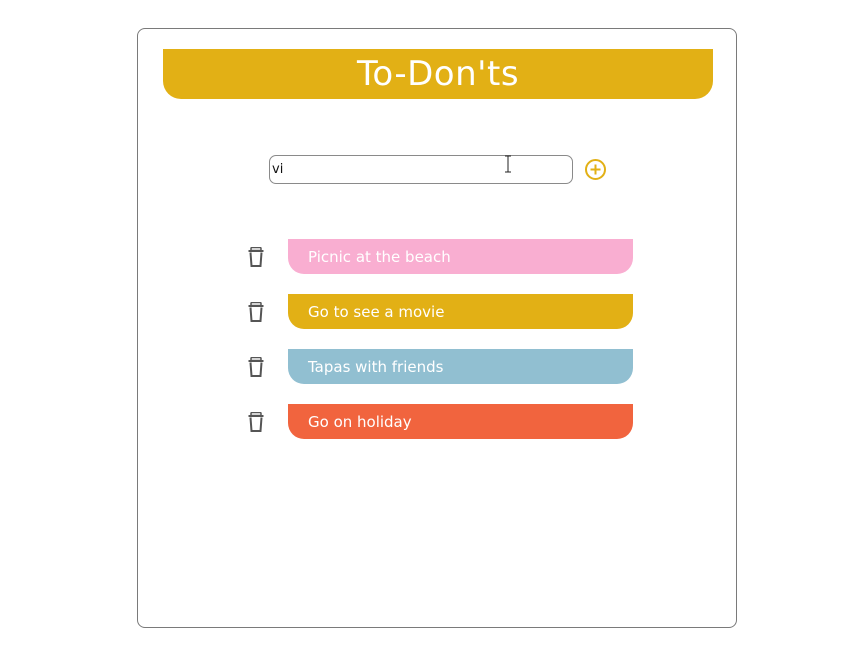 Image resolution: width=850 pixels, height=672 pixels. Describe the element at coordinates (460, 311) in the screenshot. I see `todo-pill: Go to see a movie` at that location.